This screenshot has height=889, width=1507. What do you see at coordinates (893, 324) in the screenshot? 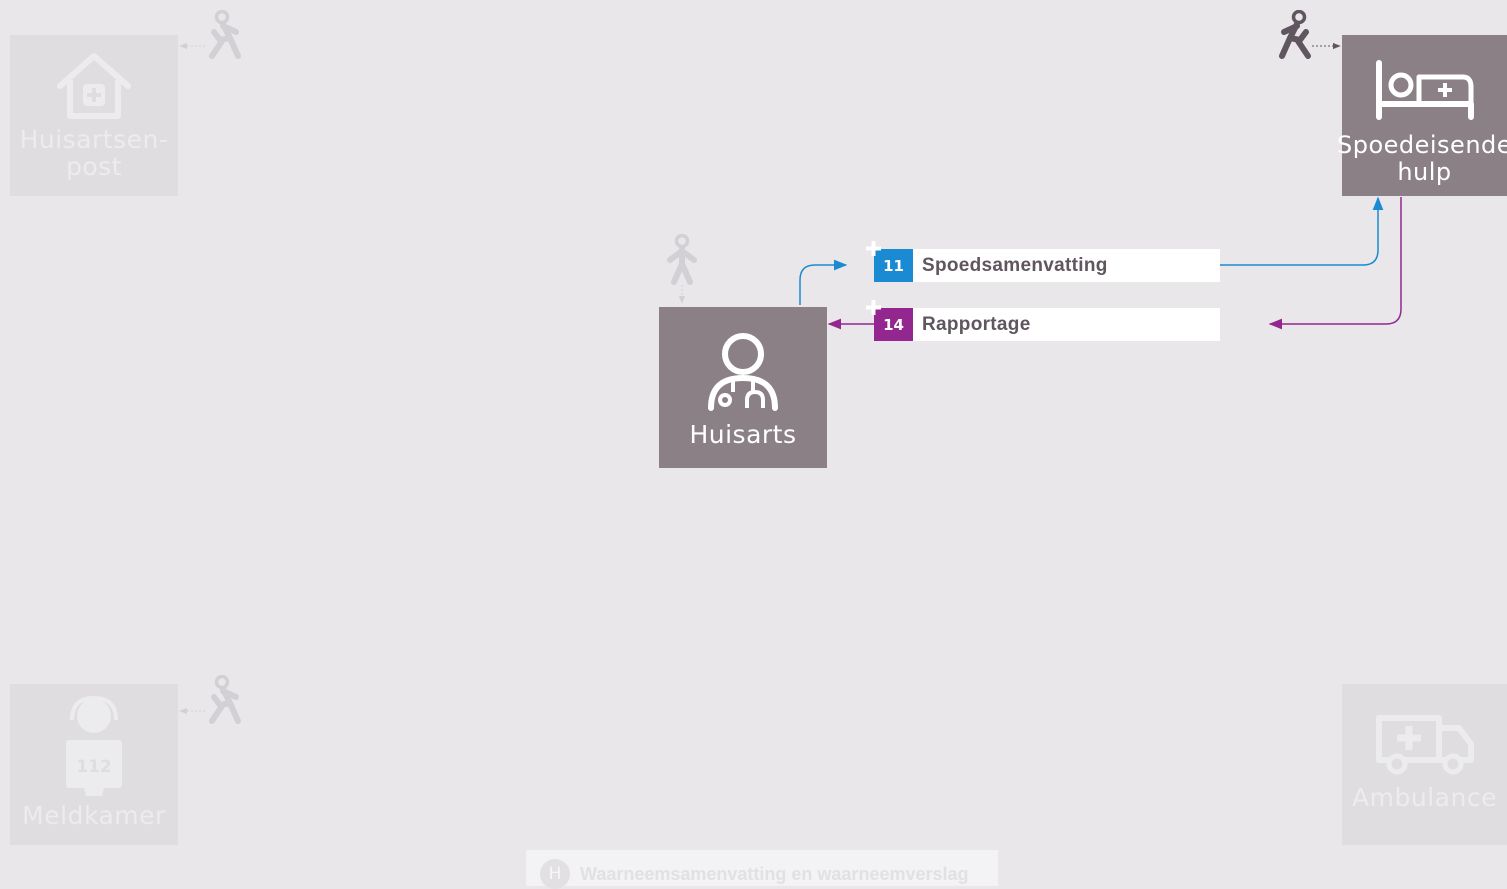
I see `message-number: 14` at bounding box center [893, 324].